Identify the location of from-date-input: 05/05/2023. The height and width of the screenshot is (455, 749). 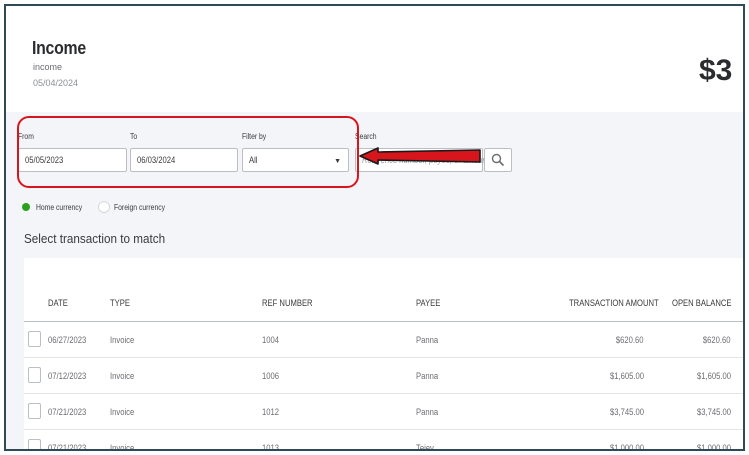
(72, 160).